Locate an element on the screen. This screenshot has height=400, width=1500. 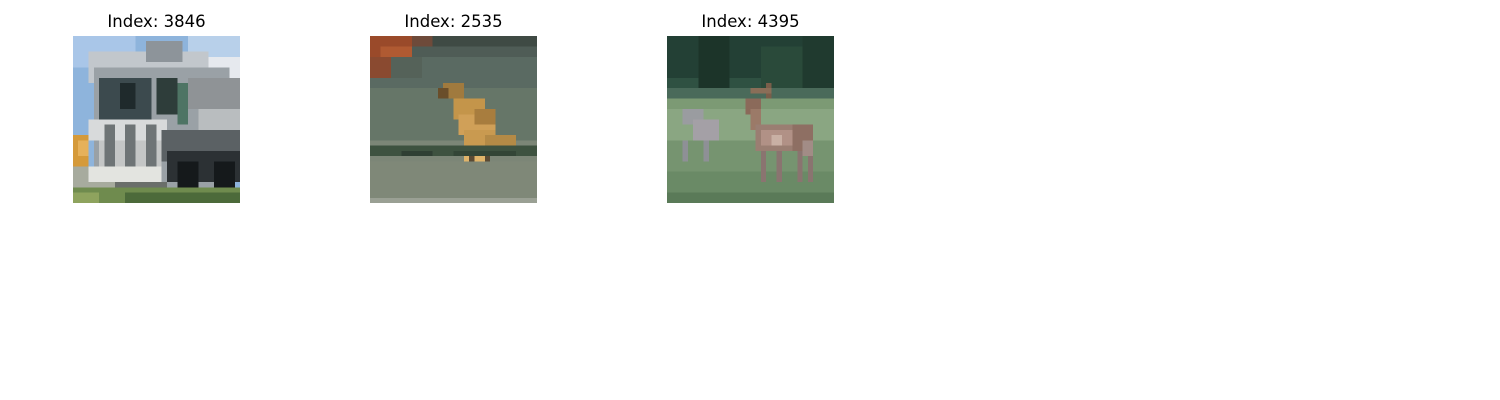
image-panel-3: Index: 4395 is located at coordinates (750, 107).